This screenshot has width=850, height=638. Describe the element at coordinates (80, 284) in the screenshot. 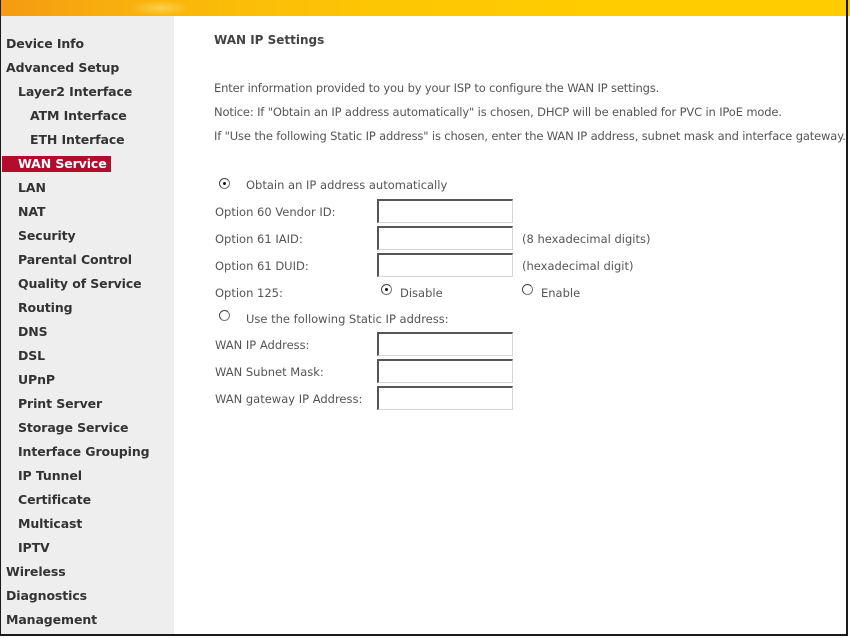

I see `sidebar-item-quality-of-service: Quality of Service` at that location.